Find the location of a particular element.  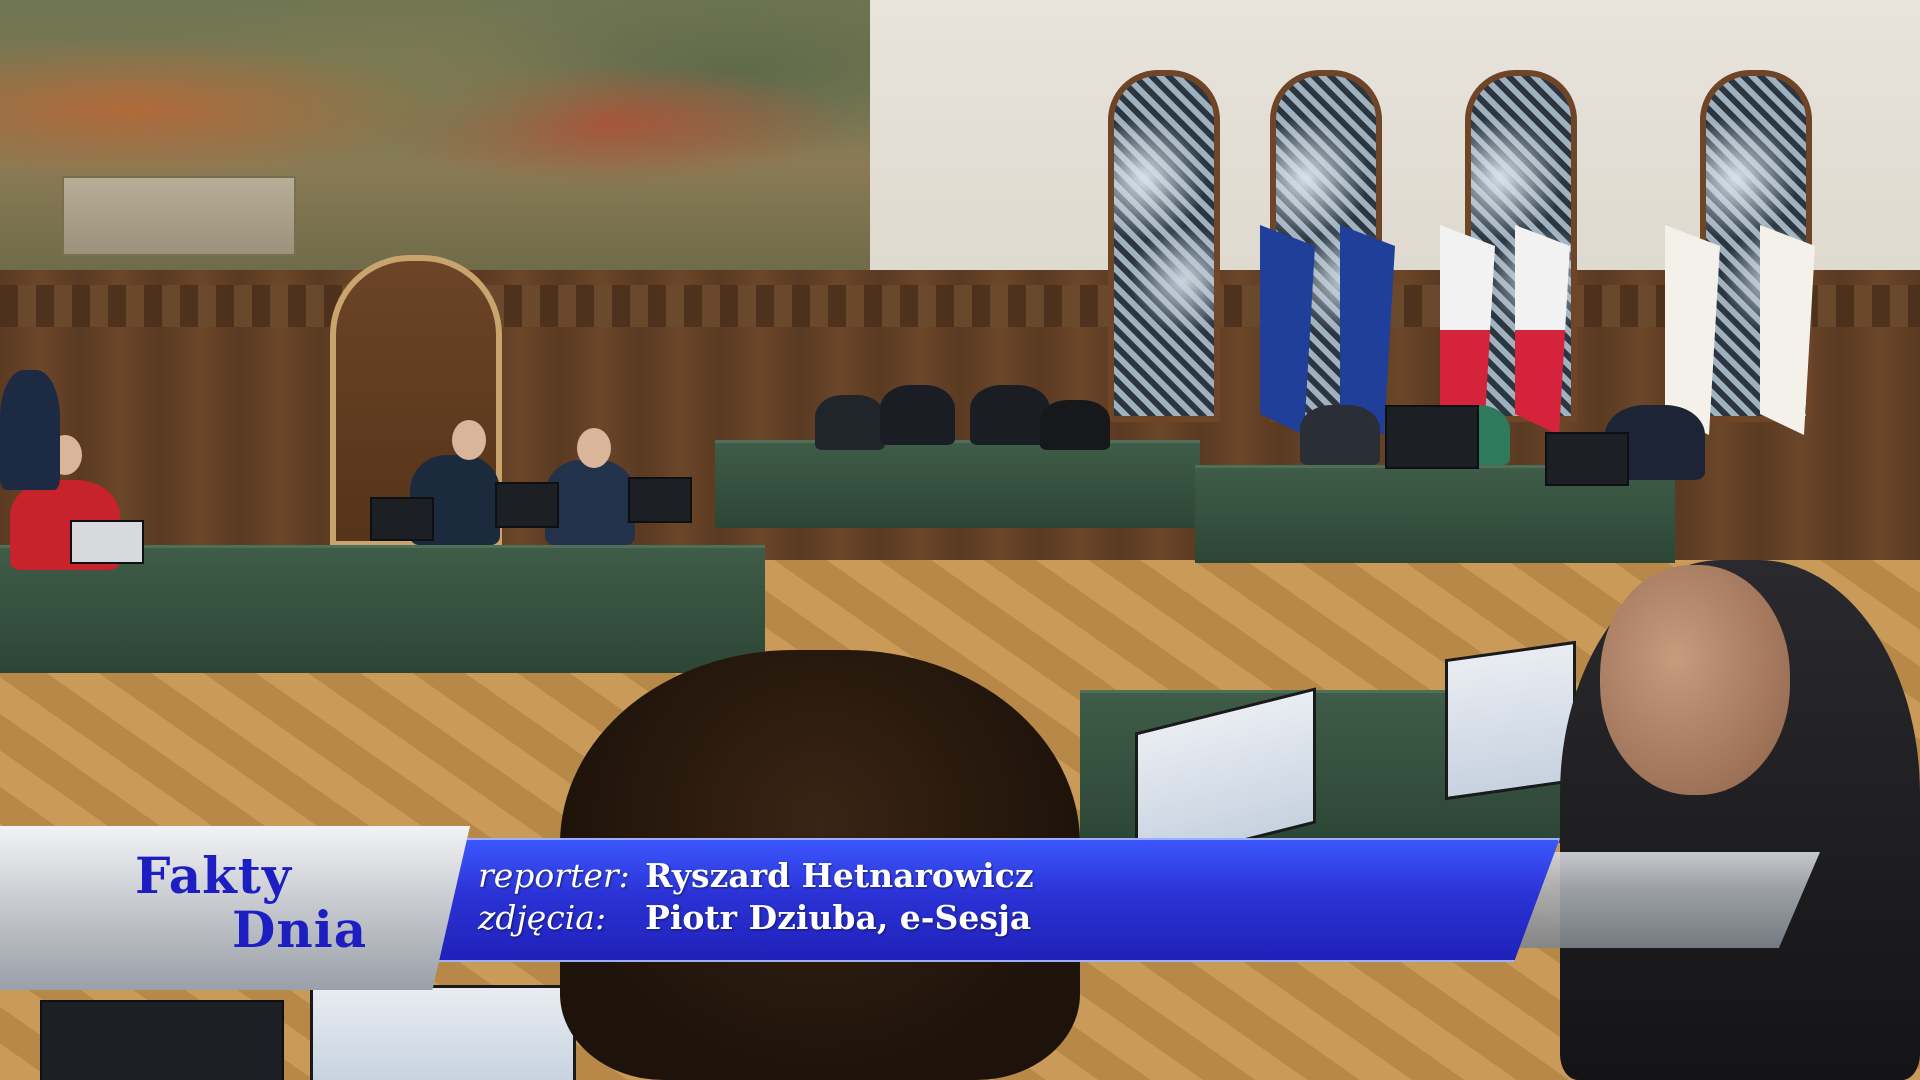

council-chair is located at coordinates (1340, 435).